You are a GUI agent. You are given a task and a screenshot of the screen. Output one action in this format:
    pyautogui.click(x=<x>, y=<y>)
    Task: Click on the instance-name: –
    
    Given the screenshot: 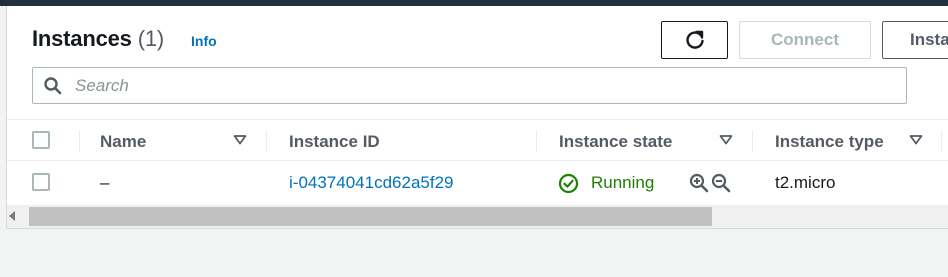 What is the action you would take?
    pyautogui.click(x=105, y=182)
    